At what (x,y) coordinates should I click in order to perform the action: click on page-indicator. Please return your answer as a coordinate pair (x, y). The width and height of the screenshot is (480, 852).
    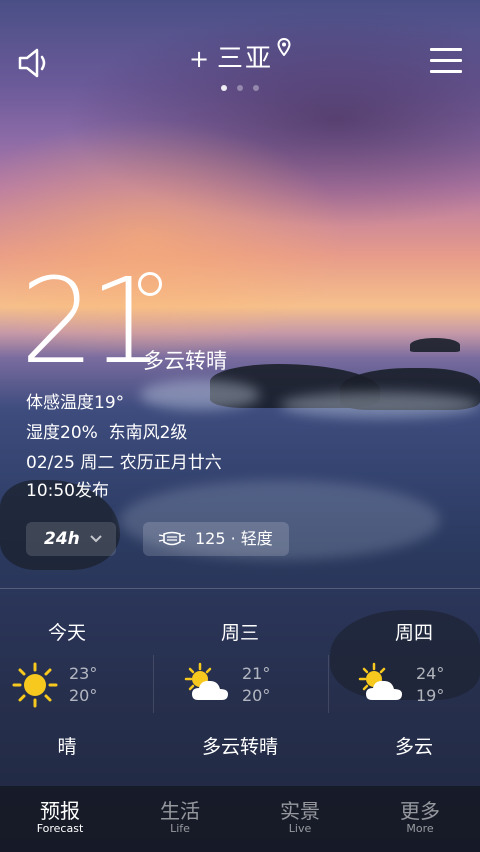
    Looking at the image, I should click on (240, 85).